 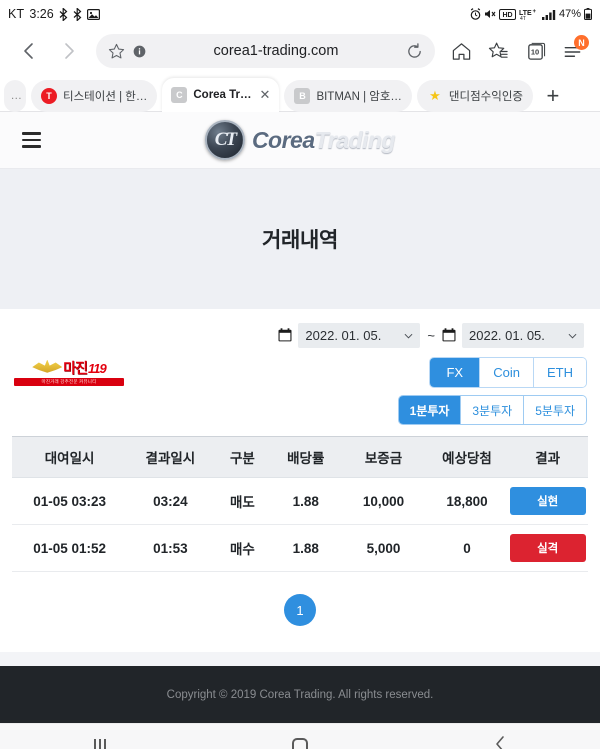 I want to click on bitman-favicon: B, so click(x=302, y=96).